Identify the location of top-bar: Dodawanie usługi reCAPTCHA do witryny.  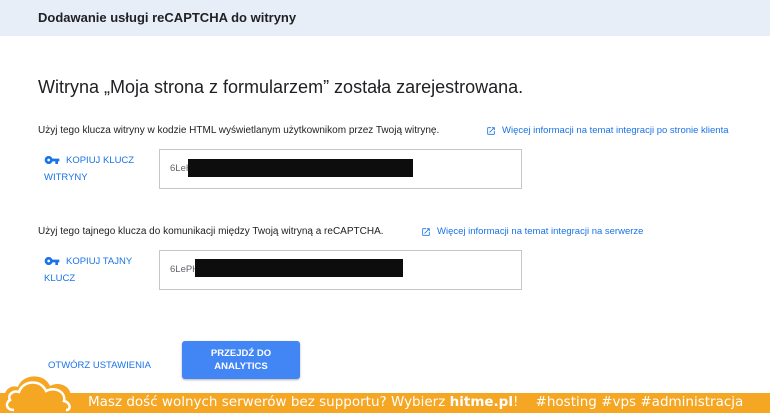
(385, 18).